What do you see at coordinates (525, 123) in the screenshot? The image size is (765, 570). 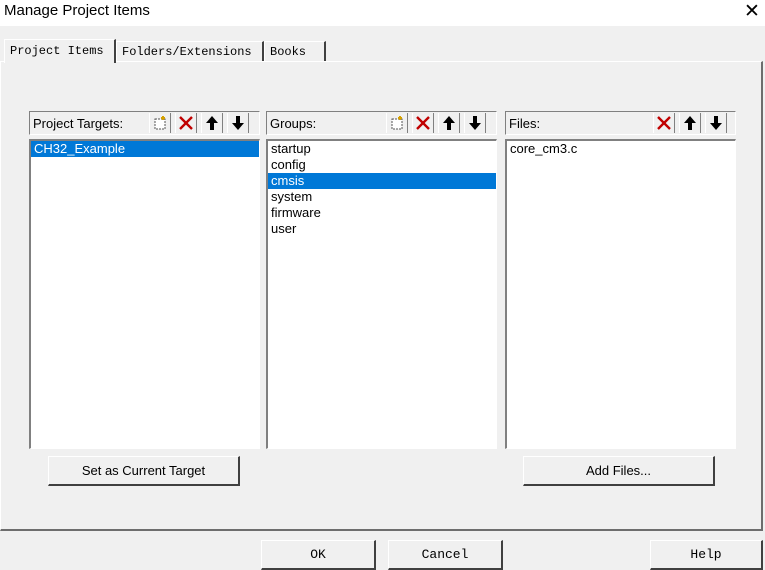 I see `files-label: Files:` at bounding box center [525, 123].